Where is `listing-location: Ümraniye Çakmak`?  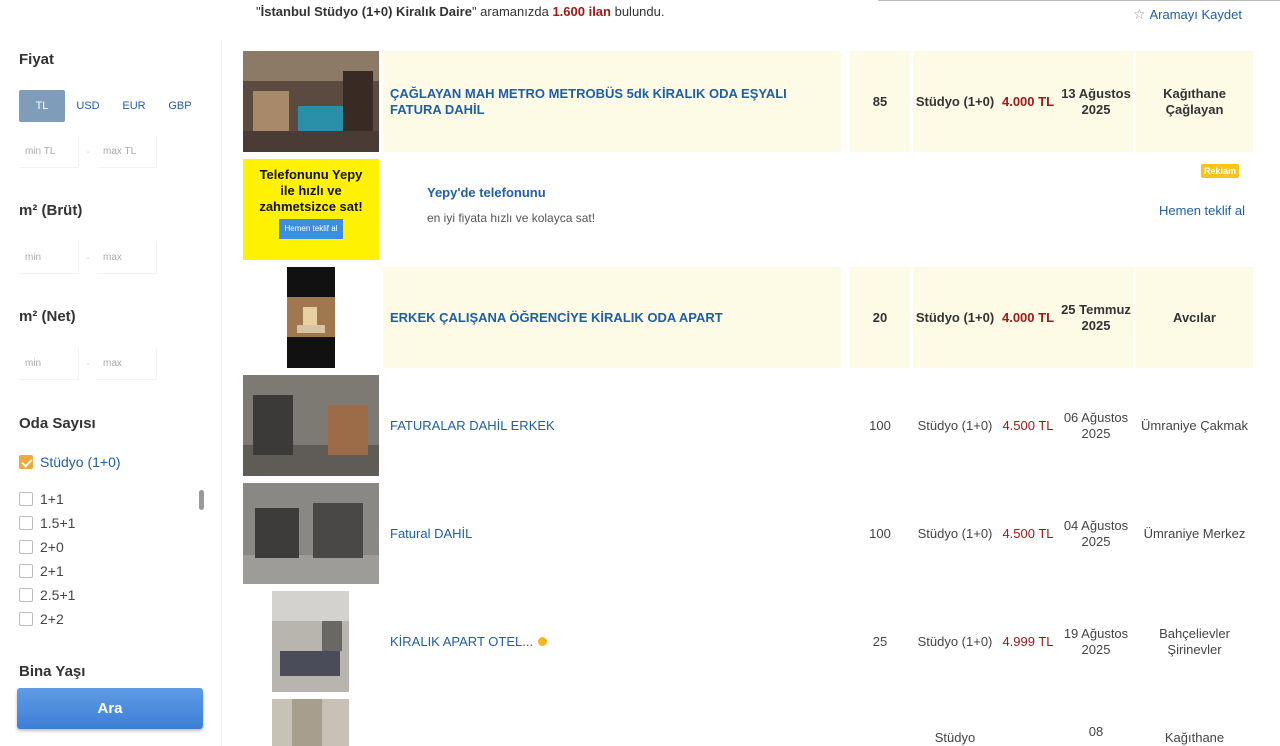 listing-location: Ümraniye Çakmak is located at coordinates (1194, 425).